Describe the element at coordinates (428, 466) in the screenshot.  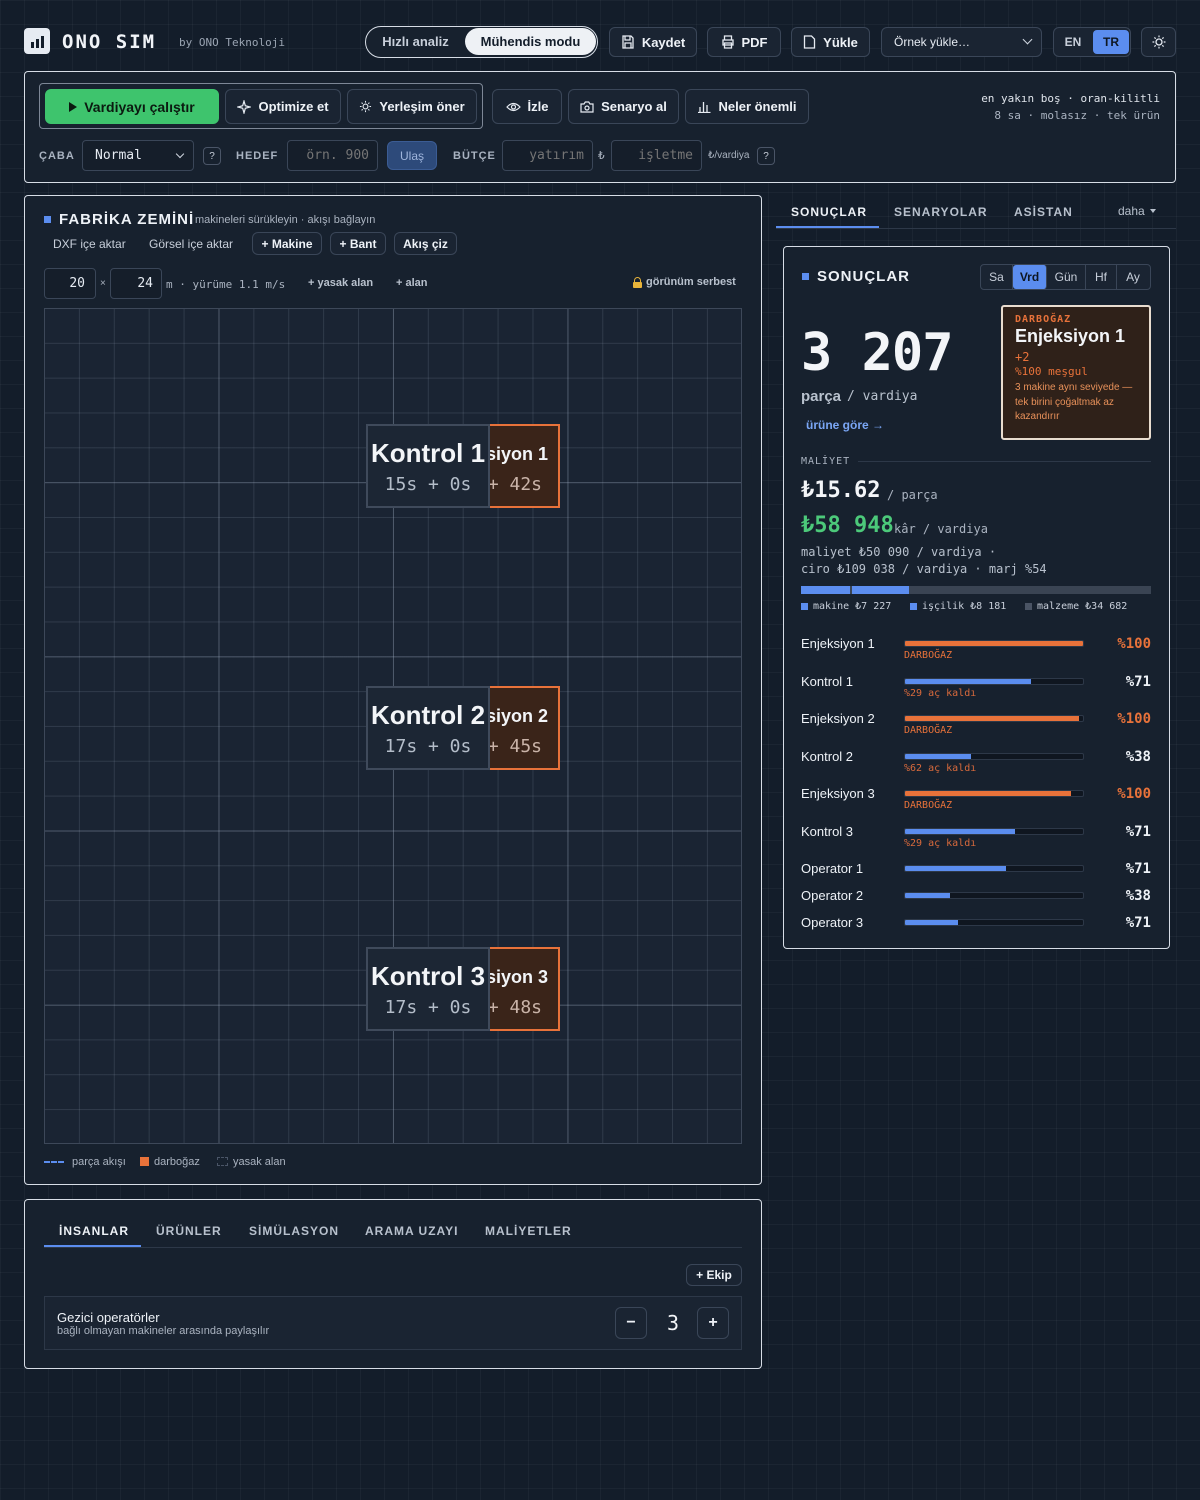
I see `control-machine: Kontrol 1 15s + 0s` at that location.